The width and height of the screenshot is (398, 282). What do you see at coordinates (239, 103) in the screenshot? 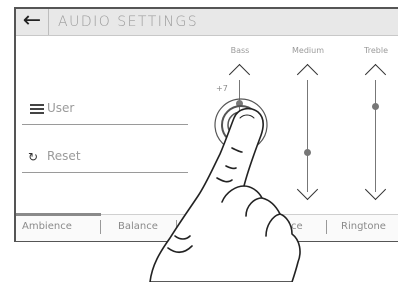
I see `bass-slider-knob` at bounding box center [239, 103].